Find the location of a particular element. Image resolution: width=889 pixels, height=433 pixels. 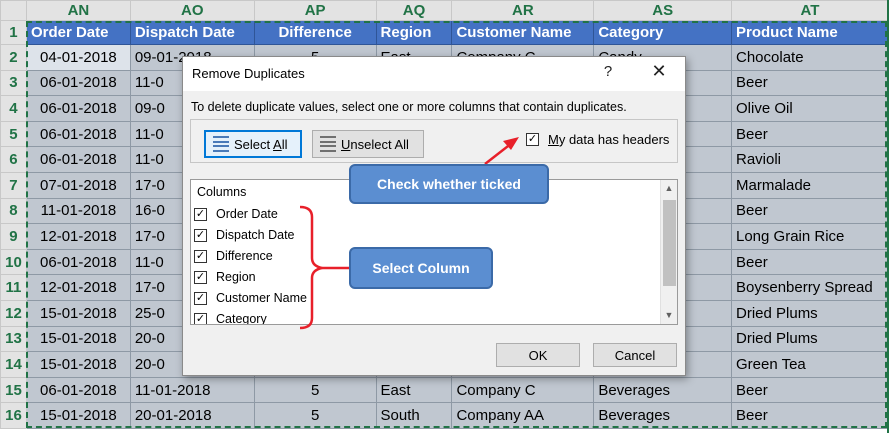

column-header: AQ is located at coordinates (414, 10).